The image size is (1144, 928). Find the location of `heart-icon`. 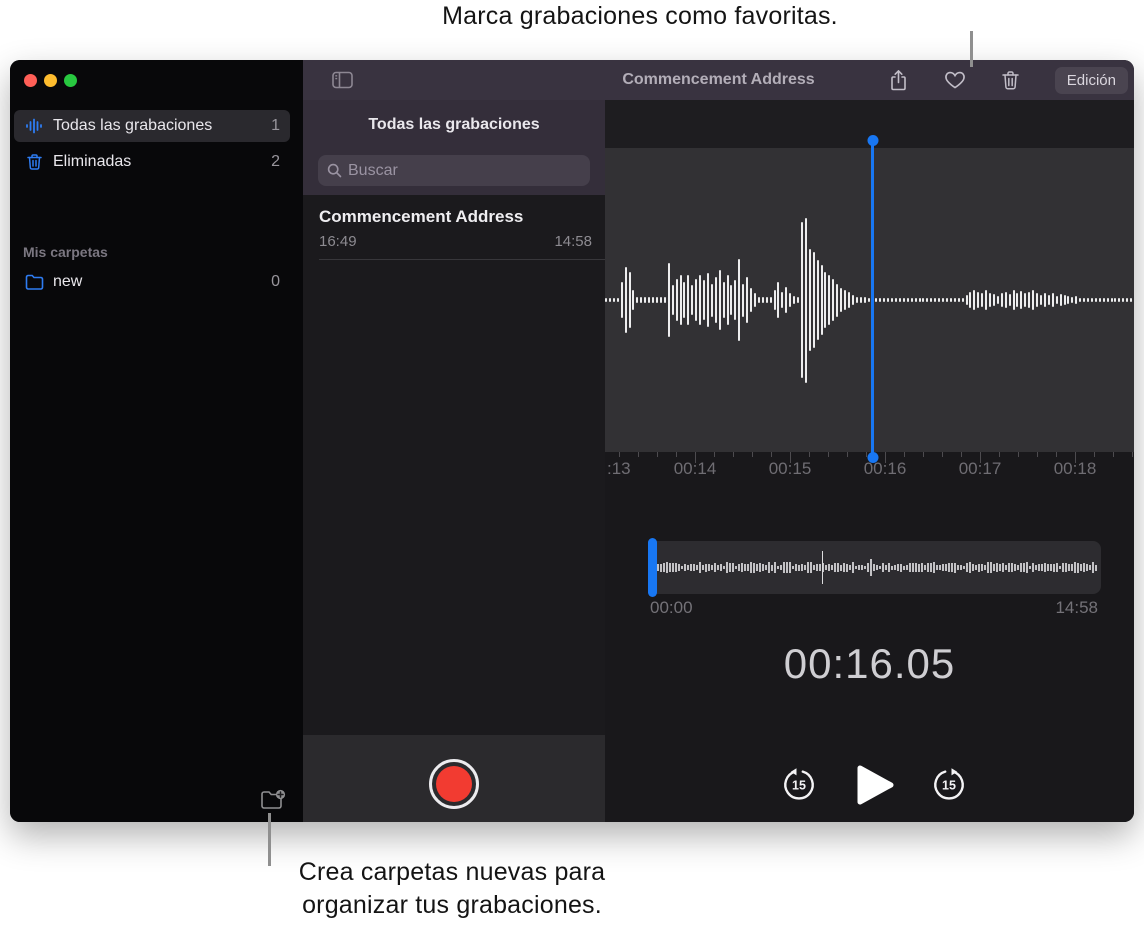

heart-icon is located at coordinates (954, 80).